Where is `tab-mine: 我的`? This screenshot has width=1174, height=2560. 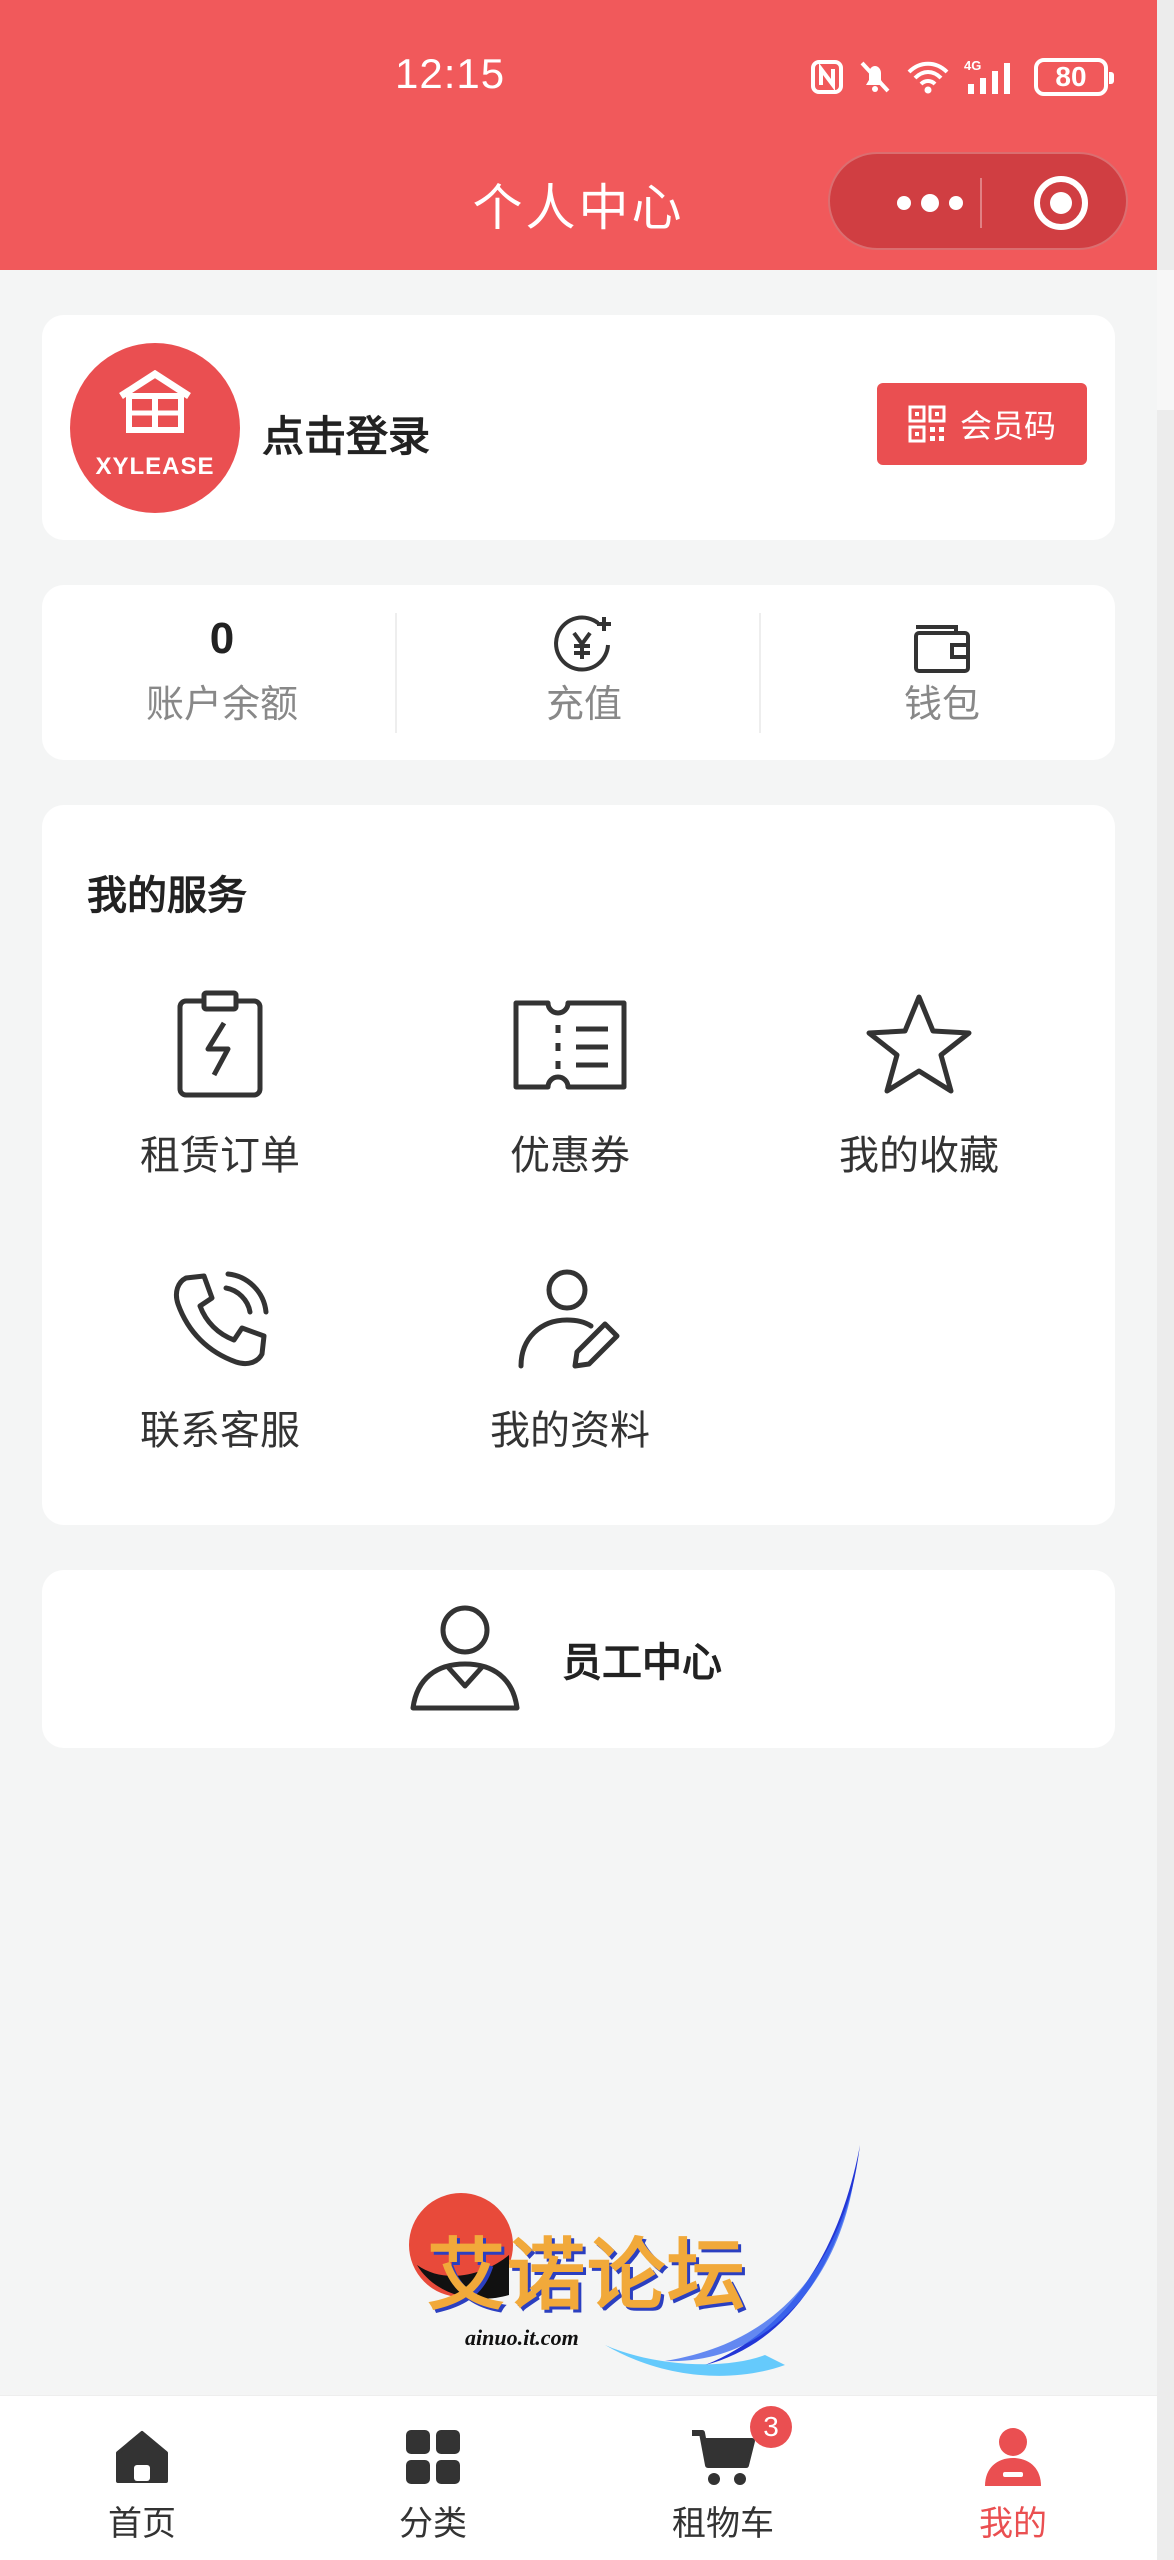 tab-mine: 我的 is located at coordinates (1013, 2478).